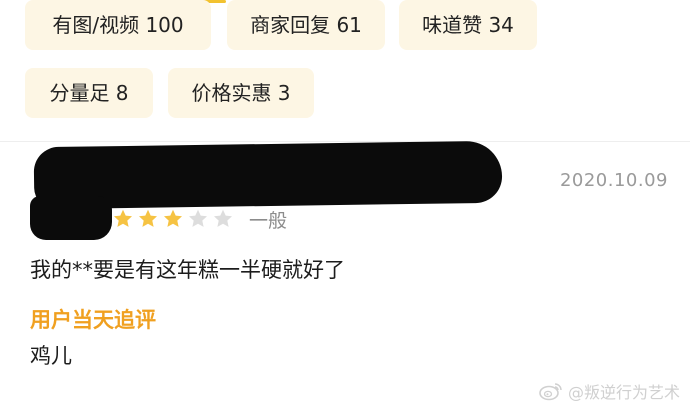  Describe the element at coordinates (93, 320) in the screenshot. I see `followup-label: 用户当天追评` at that location.